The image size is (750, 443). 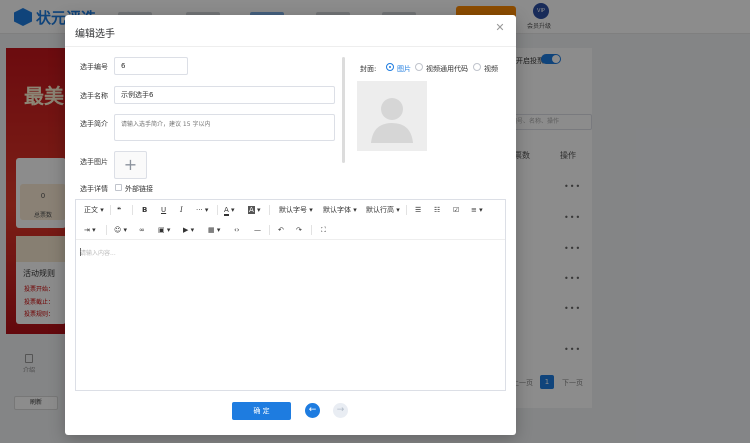 What do you see at coordinates (142, 230) in the screenshot?
I see `link-icon: ∞` at bounding box center [142, 230].